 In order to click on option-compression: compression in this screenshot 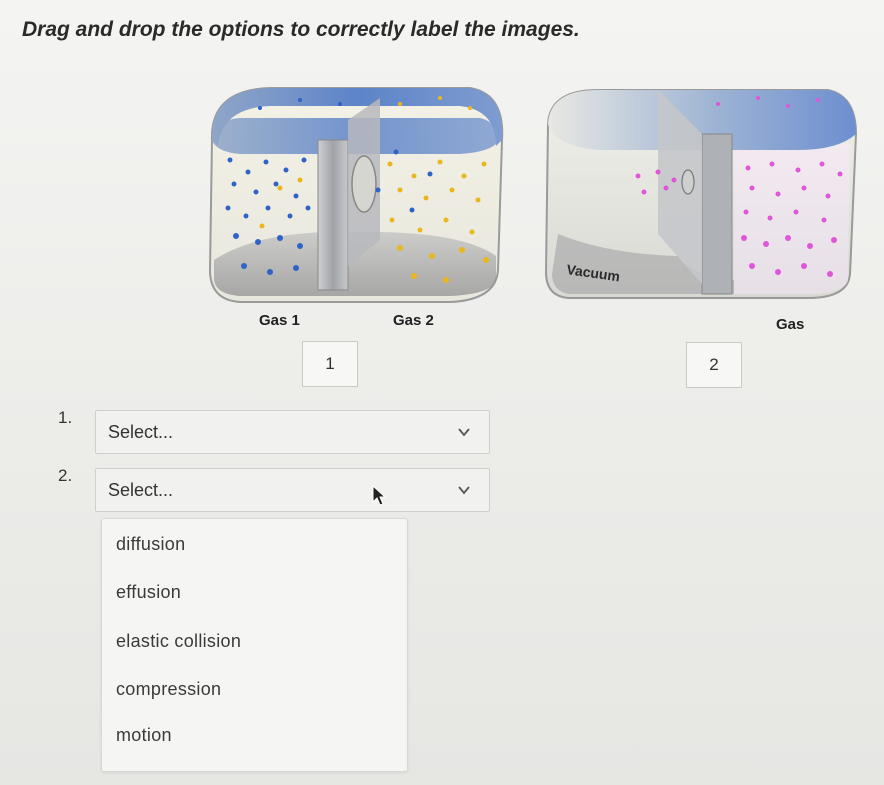, I will do `click(168, 689)`.